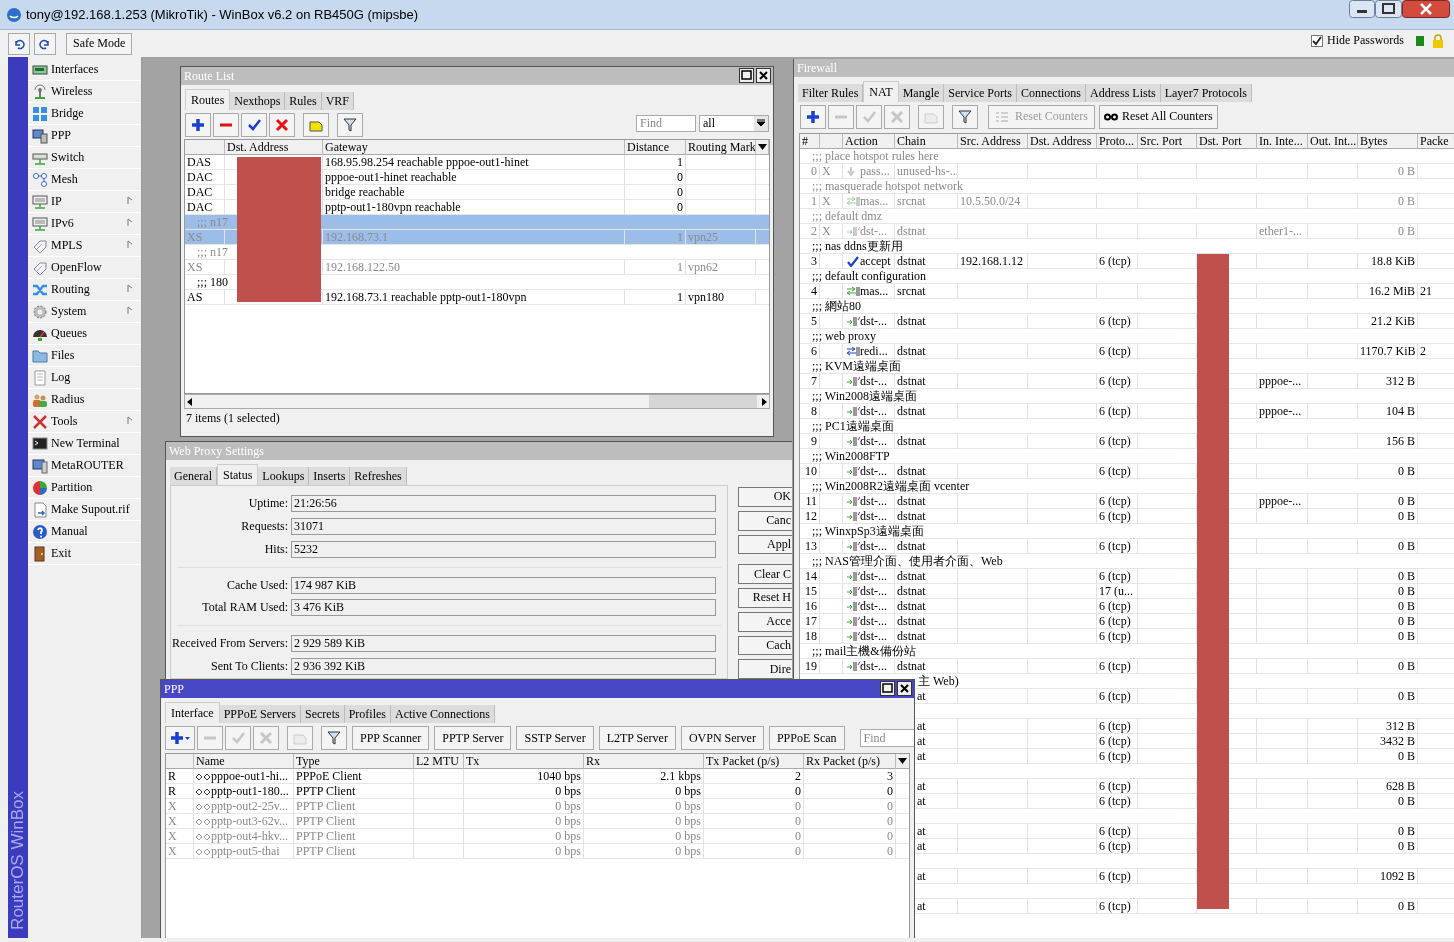  Describe the element at coordinates (765, 497) in the screenshot. I see `dialog-button: OK` at that location.